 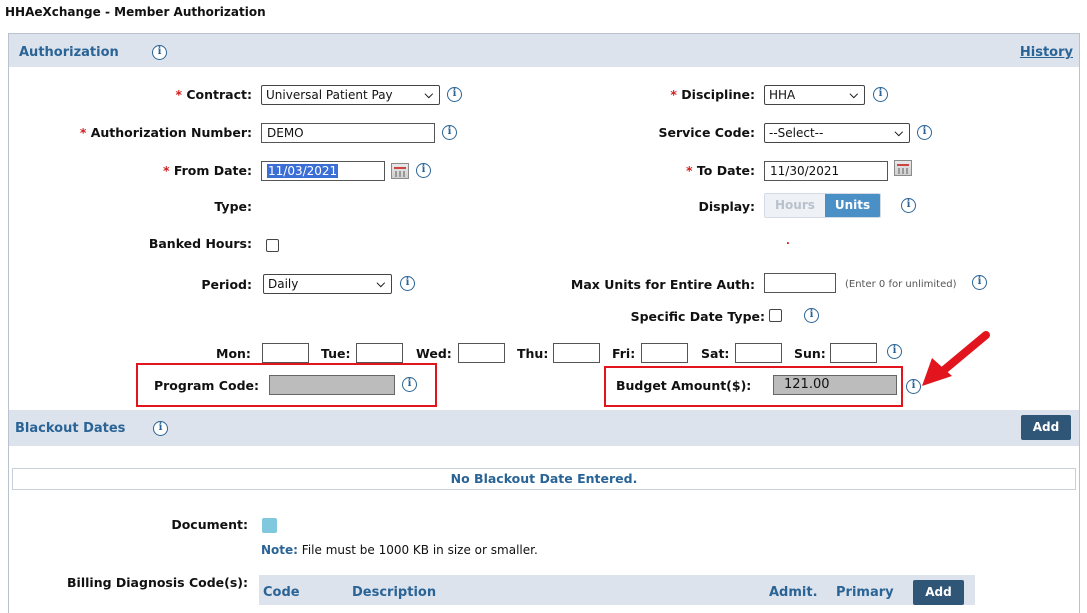 What do you see at coordinates (924, 132) in the screenshot?
I see `service-code-info-icon: i` at bounding box center [924, 132].